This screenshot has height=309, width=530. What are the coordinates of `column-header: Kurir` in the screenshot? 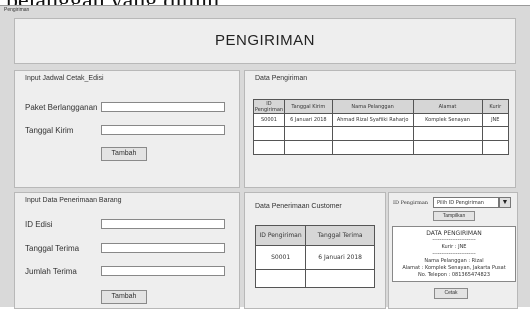 It's located at (495, 106).